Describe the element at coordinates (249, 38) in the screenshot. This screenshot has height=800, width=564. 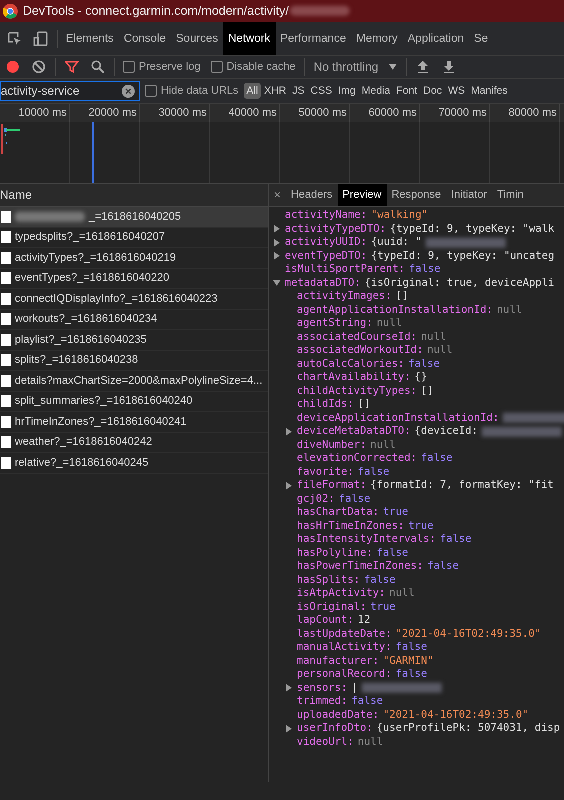
I see `panel-tab: Network` at that location.